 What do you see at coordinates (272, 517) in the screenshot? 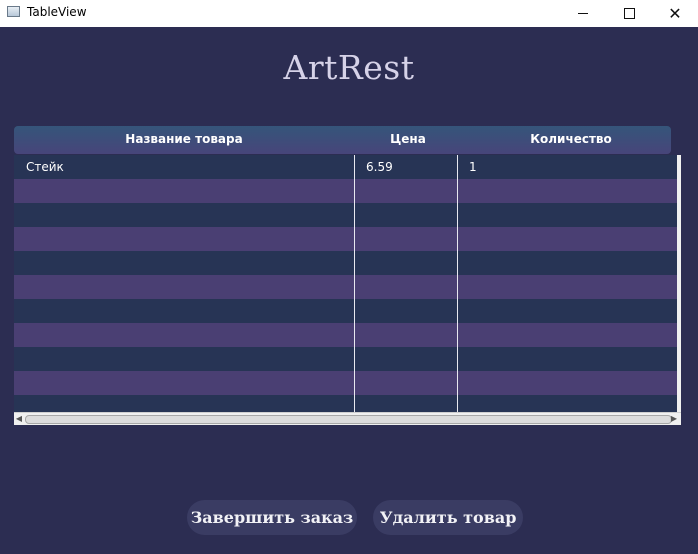
I see `finish-order-button: Завершить заказ` at bounding box center [272, 517].